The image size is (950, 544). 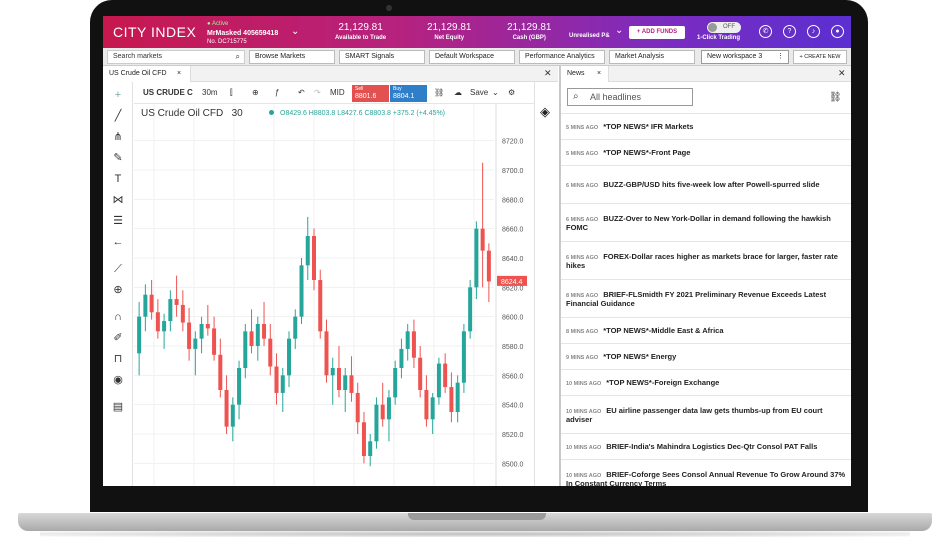 What do you see at coordinates (147, 74) in the screenshot?
I see `tab-chart: US Crude Oil CFD ×` at bounding box center [147, 74].